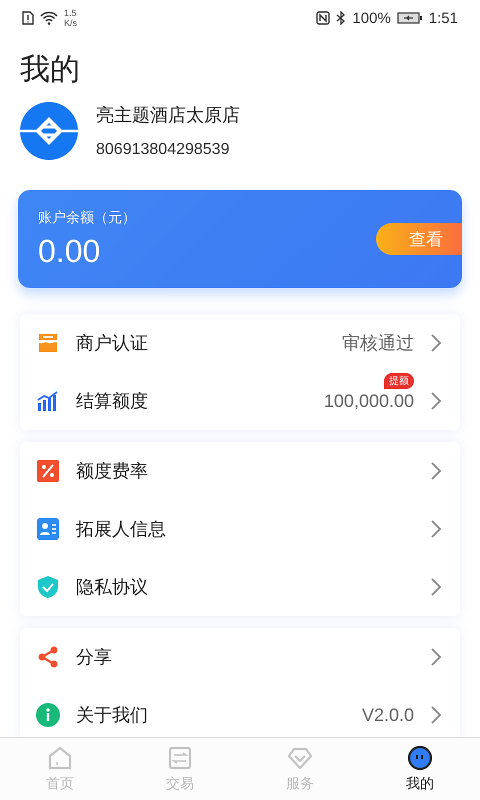 Image resolution: width=480 pixels, height=800 pixels. What do you see at coordinates (70, 251) in the screenshot?
I see `balance-amount: 0.00` at bounding box center [70, 251].